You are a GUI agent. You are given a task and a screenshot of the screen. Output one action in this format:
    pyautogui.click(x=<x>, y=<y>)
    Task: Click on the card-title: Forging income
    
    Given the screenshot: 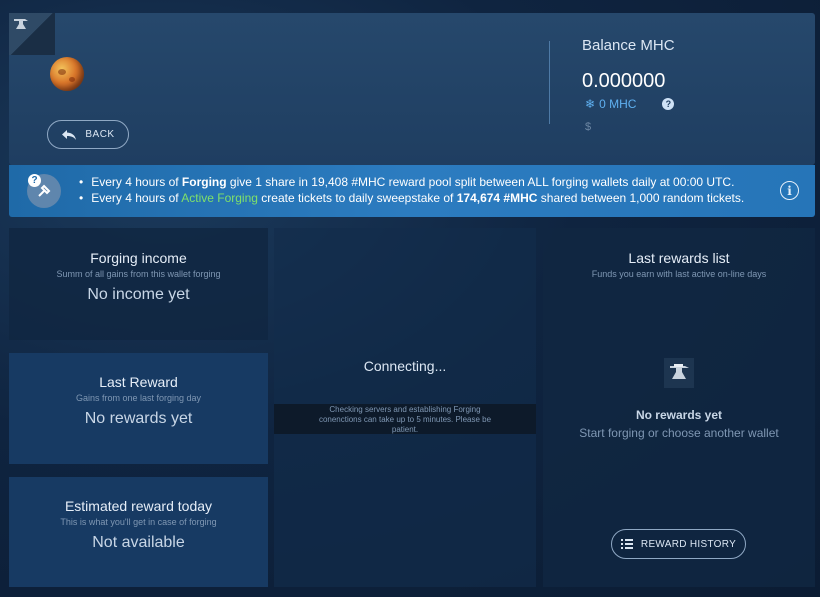 What is the action you would take?
    pyautogui.click(x=138, y=258)
    